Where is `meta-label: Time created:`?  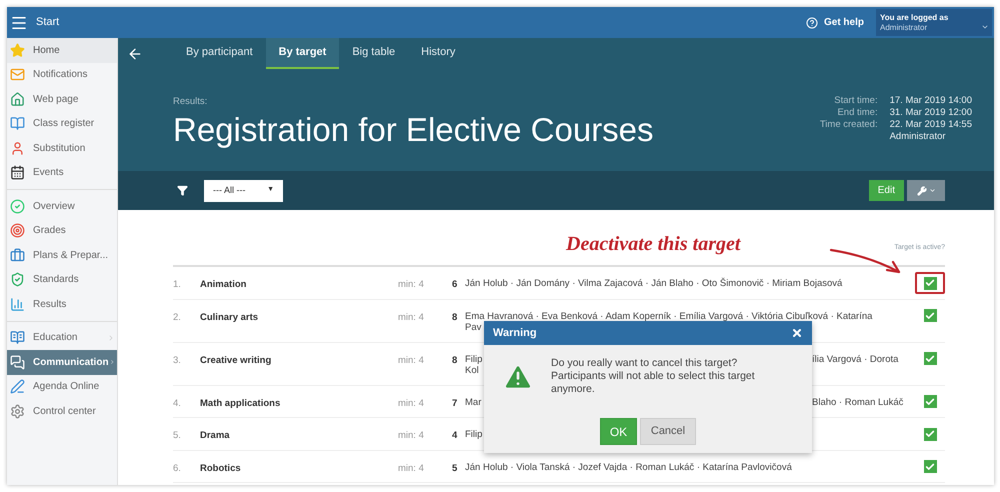
meta-label: Time created: is located at coordinates (849, 125).